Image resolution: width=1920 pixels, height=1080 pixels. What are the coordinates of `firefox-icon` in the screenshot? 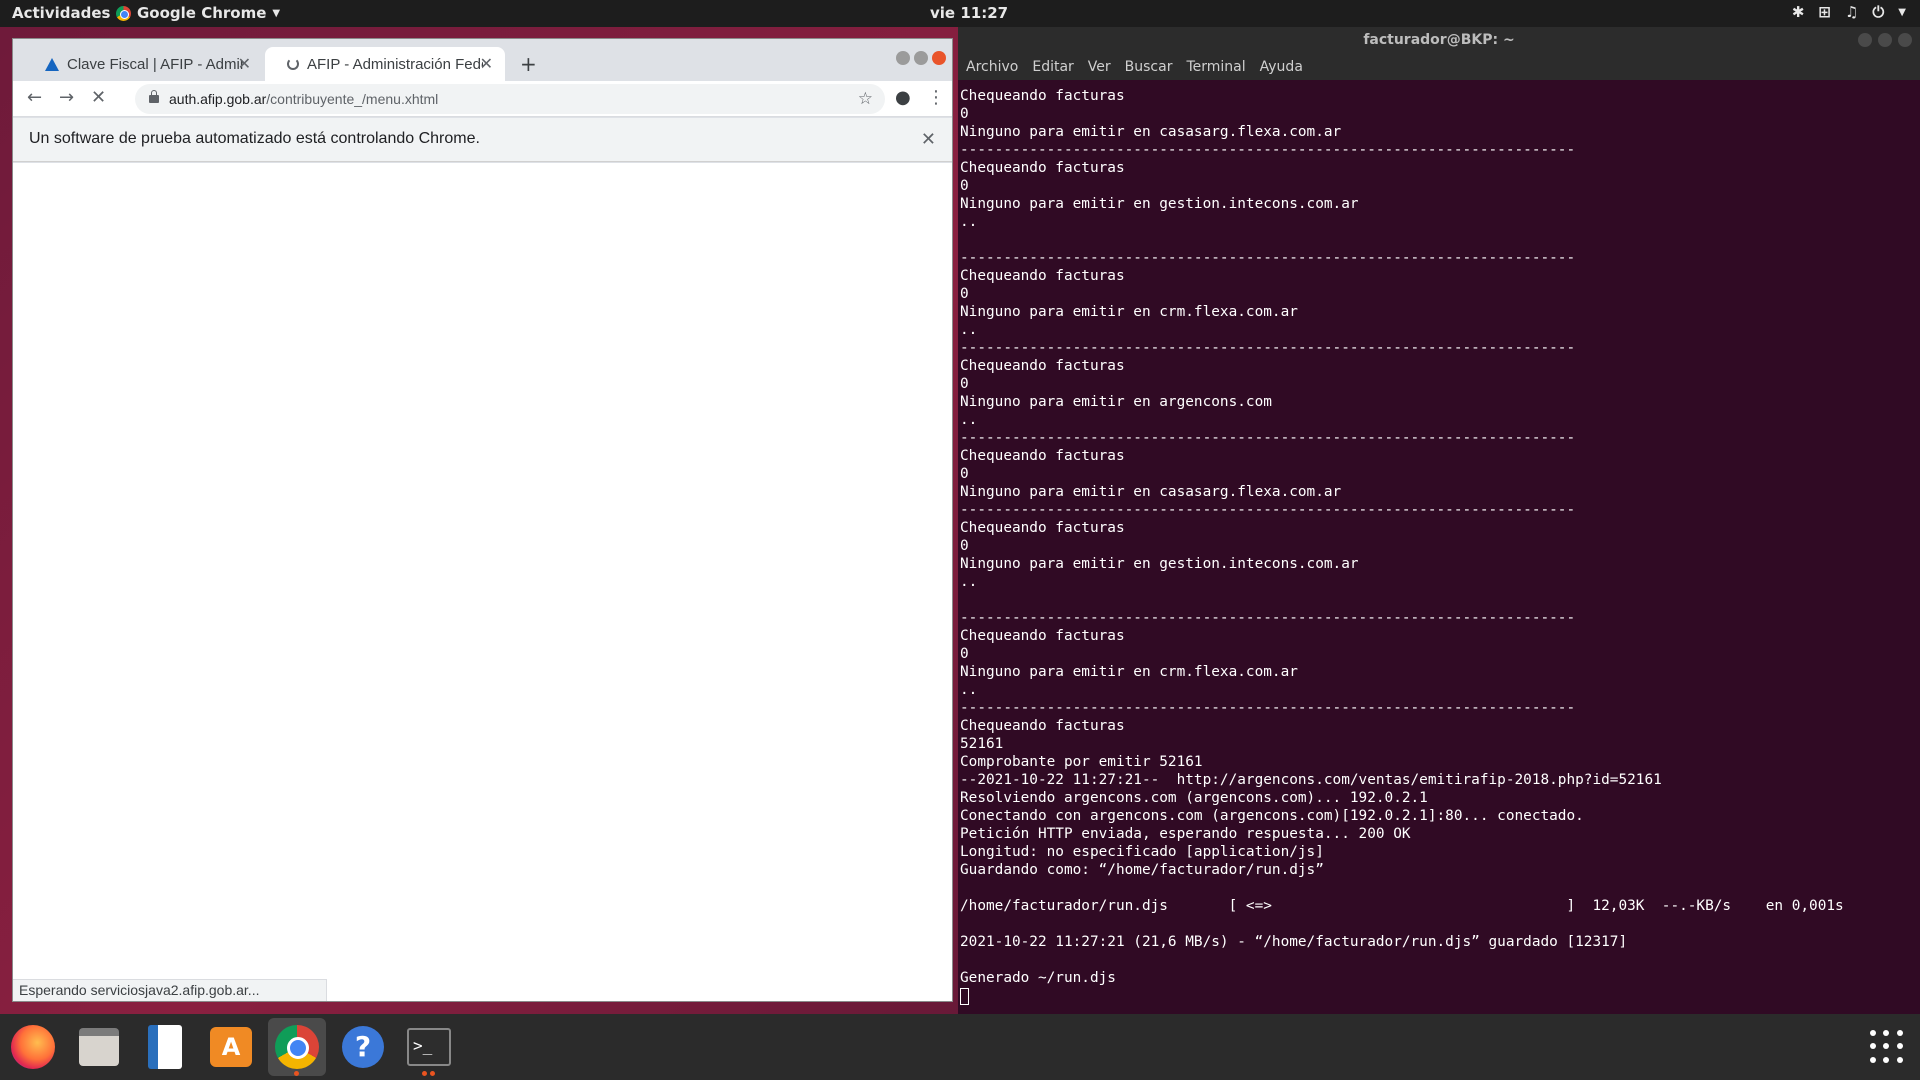 It's located at (33, 1047).